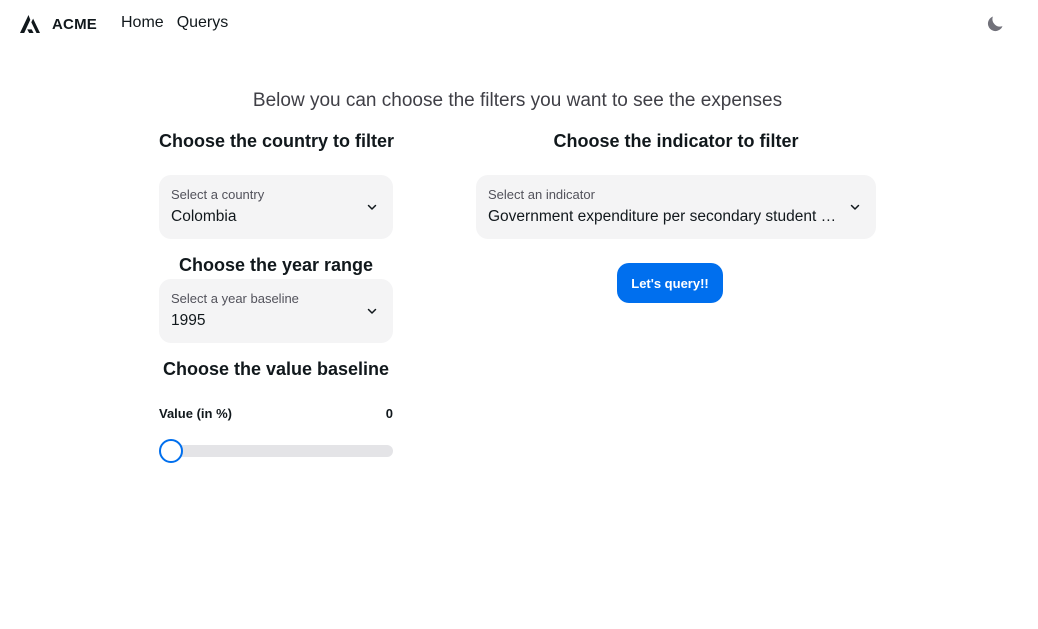 The image size is (1038, 629). Describe the element at coordinates (276, 265) in the screenshot. I see `year-section-title: Choose the year range` at that location.